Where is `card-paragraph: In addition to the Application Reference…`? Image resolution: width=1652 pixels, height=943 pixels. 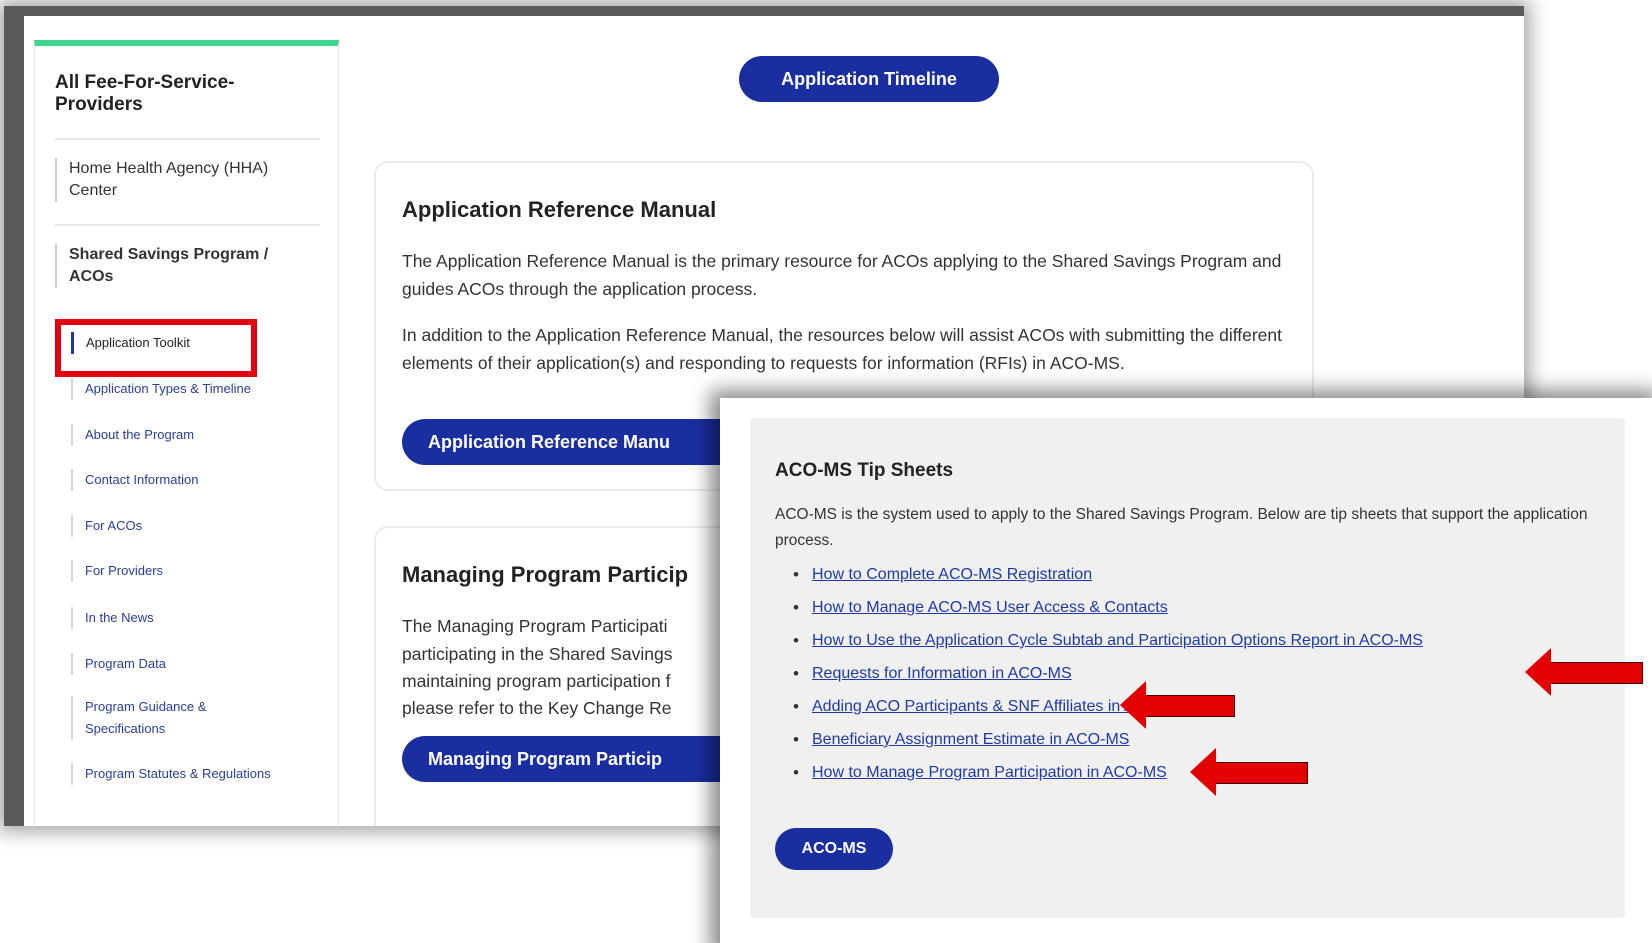 card-paragraph: In addition to the Application Reference… is located at coordinates (842, 349).